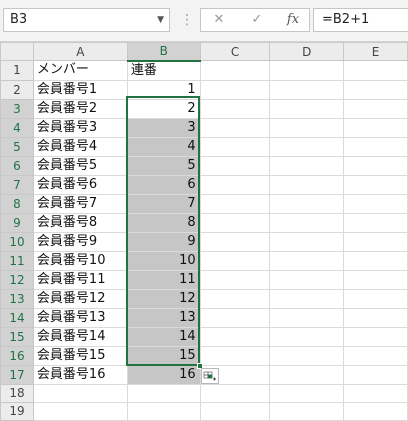 The height and width of the screenshot is (421, 408). Describe the element at coordinates (80, 355) in the screenshot. I see `cell-a: 会員番号15` at that location.